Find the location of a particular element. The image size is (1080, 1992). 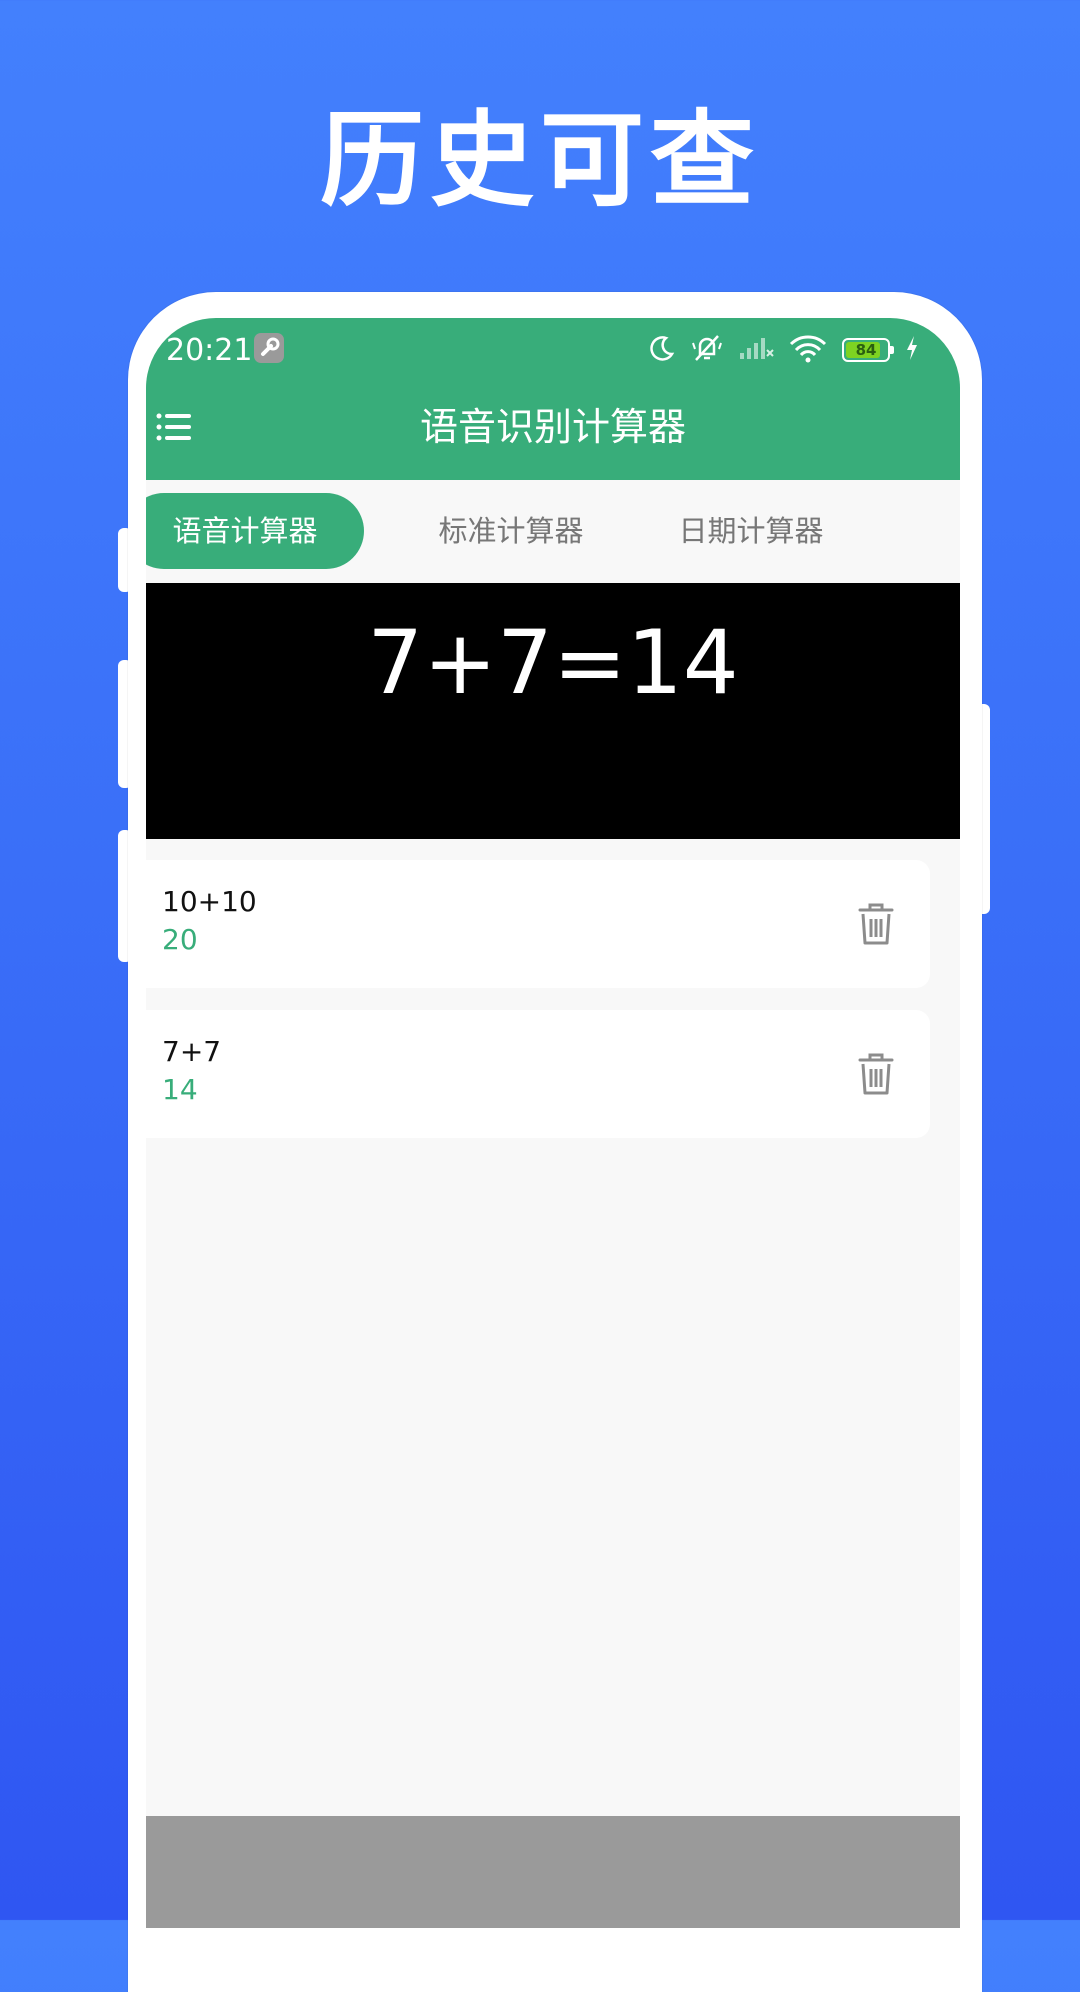

bottom-bar is located at coordinates (553, 1872).